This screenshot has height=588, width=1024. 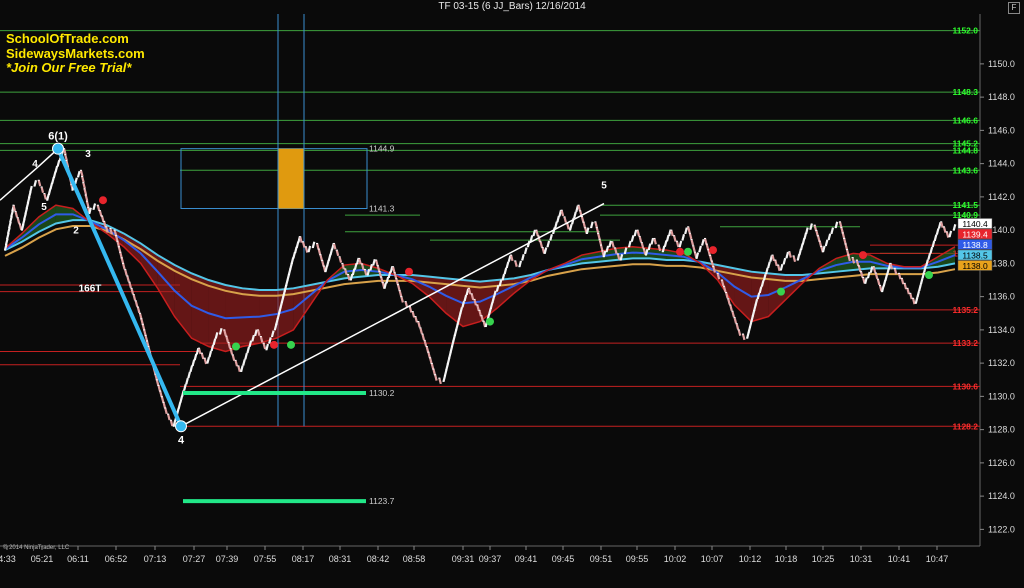 What do you see at coordinates (965, 426) in the screenshot?
I see `red-level-label: 1128.2` at bounding box center [965, 426].